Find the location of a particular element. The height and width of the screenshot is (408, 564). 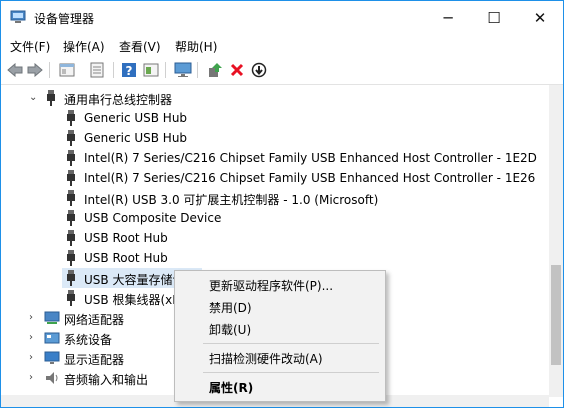

close-icon: ✕ is located at coordinates (540, 17).